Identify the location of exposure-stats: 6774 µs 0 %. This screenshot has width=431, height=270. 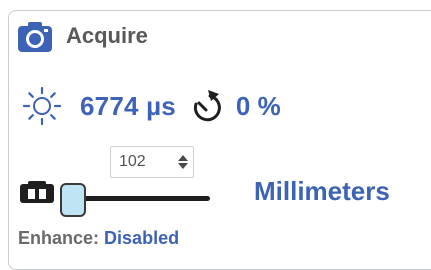
(151, 106).